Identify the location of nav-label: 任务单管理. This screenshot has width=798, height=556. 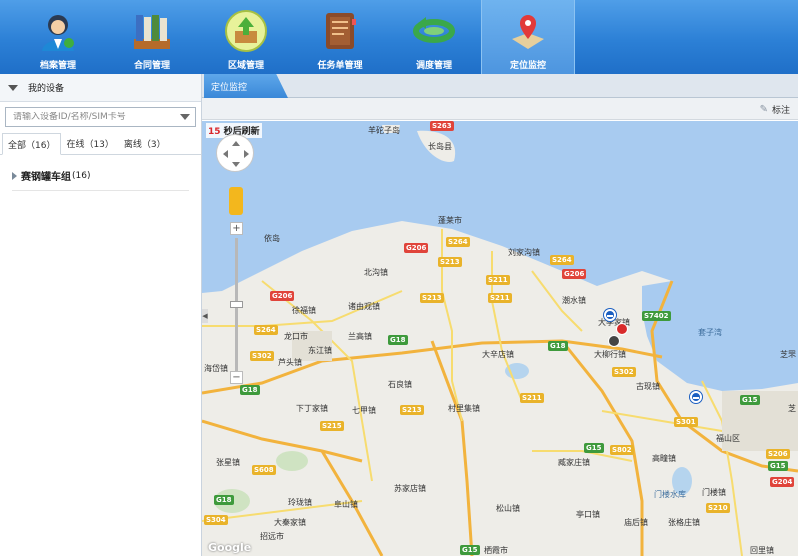
(340, 66).